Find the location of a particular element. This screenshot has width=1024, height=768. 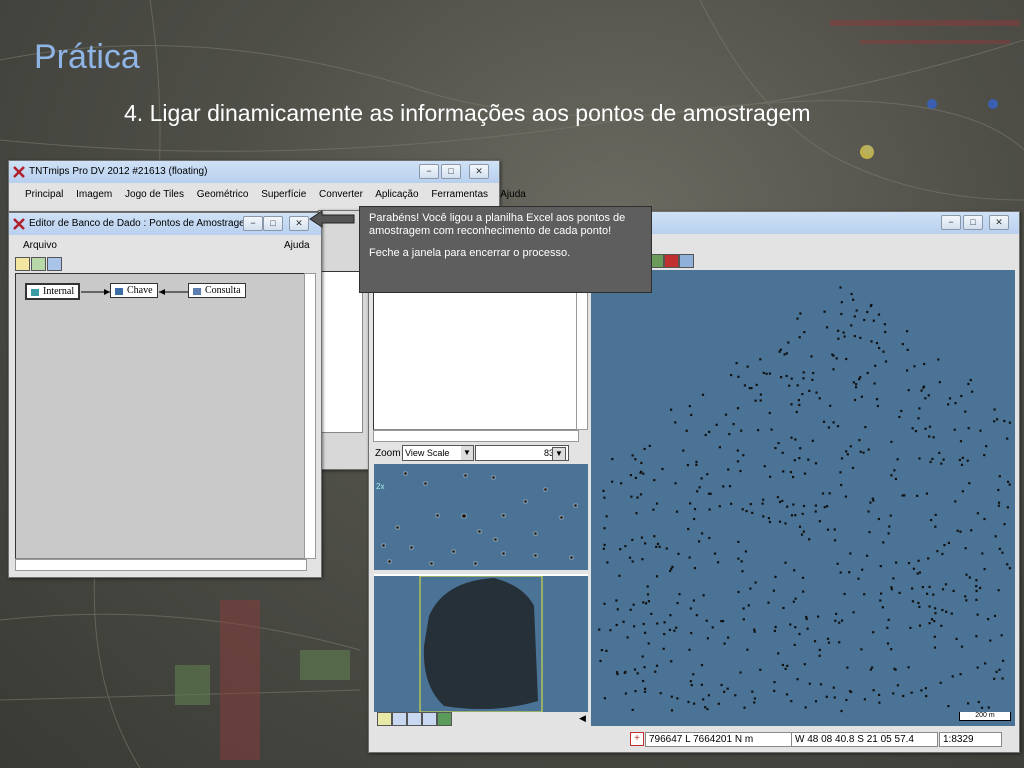

main-window-title: TNTmips Pro DV 2012 #21613 (floating) is located at coordinates (118, 171).